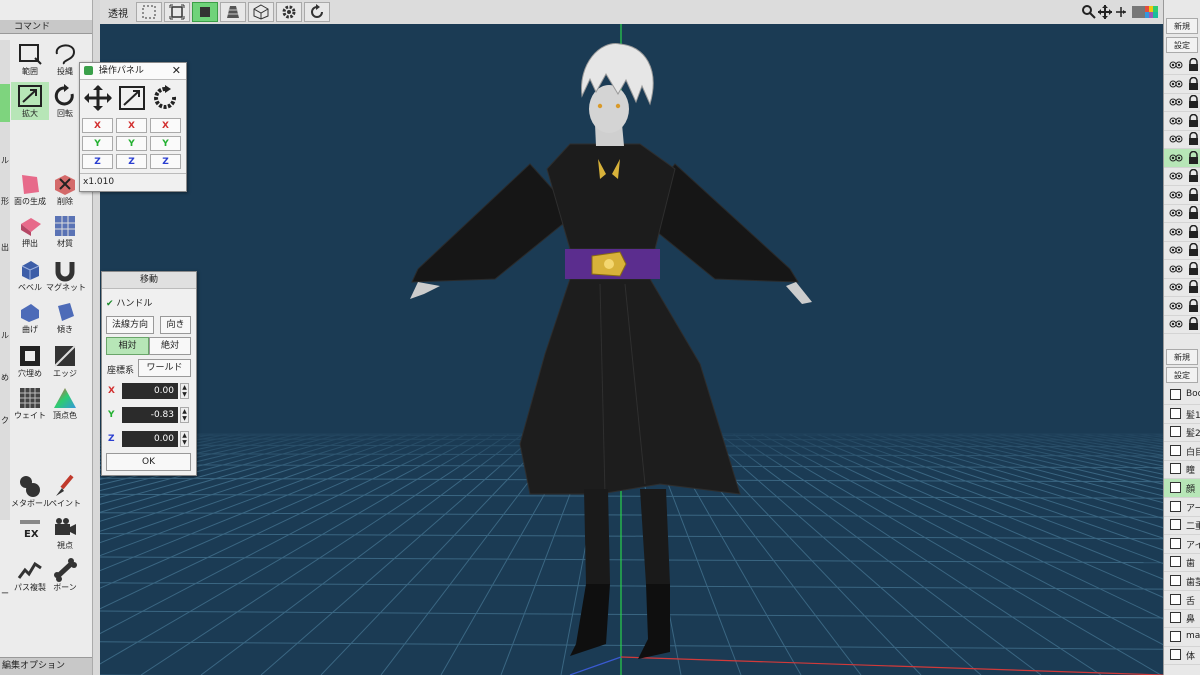  What do you see at coordinates (30, 59) in the screenshot?
I see `range-select-command: 範囲` at bounding box center [30, 59].